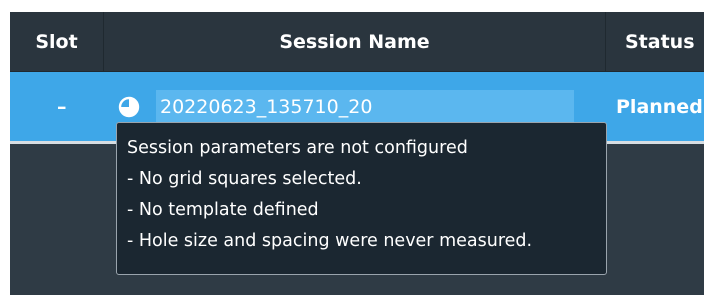 The height and width of the screenshot is (295, 704). Describe the element at coordinates (655, 41) in the screenshot. I see `column-header-status: Status` at that location.